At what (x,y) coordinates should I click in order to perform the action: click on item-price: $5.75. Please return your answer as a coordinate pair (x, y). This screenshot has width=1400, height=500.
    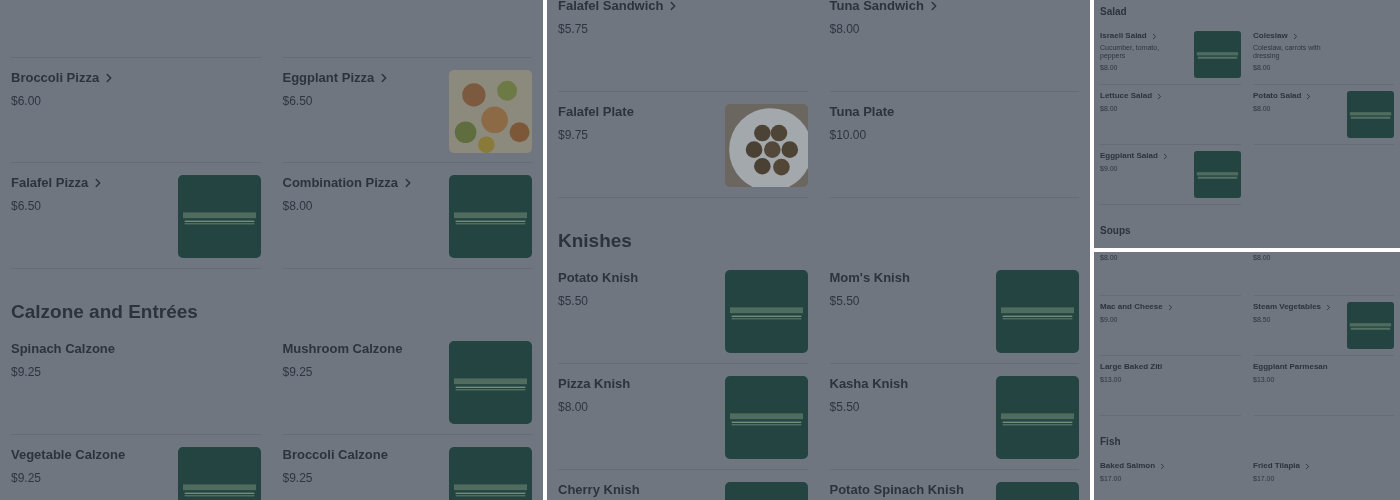
    Looking at the image, I should click on (574, 29).